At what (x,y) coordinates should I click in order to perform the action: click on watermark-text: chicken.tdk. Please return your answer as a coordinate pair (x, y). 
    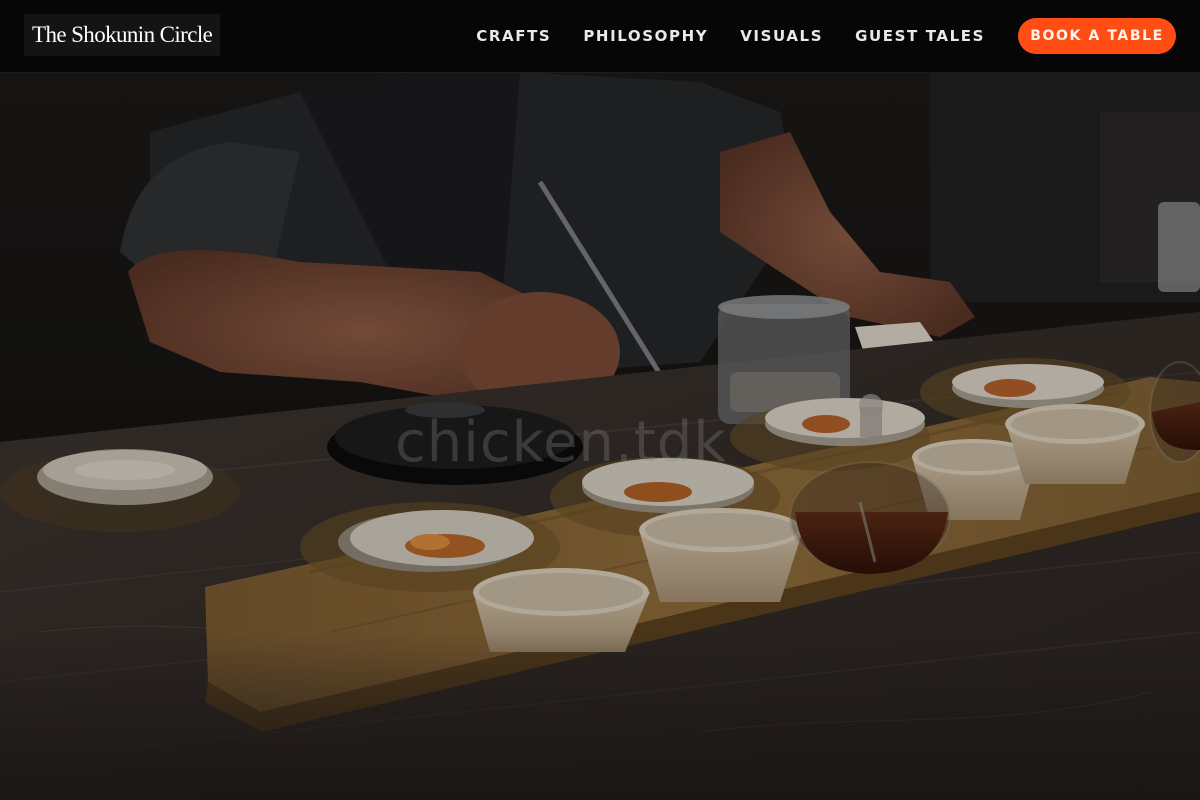
    Looking at the image, I should click on (561, 442).